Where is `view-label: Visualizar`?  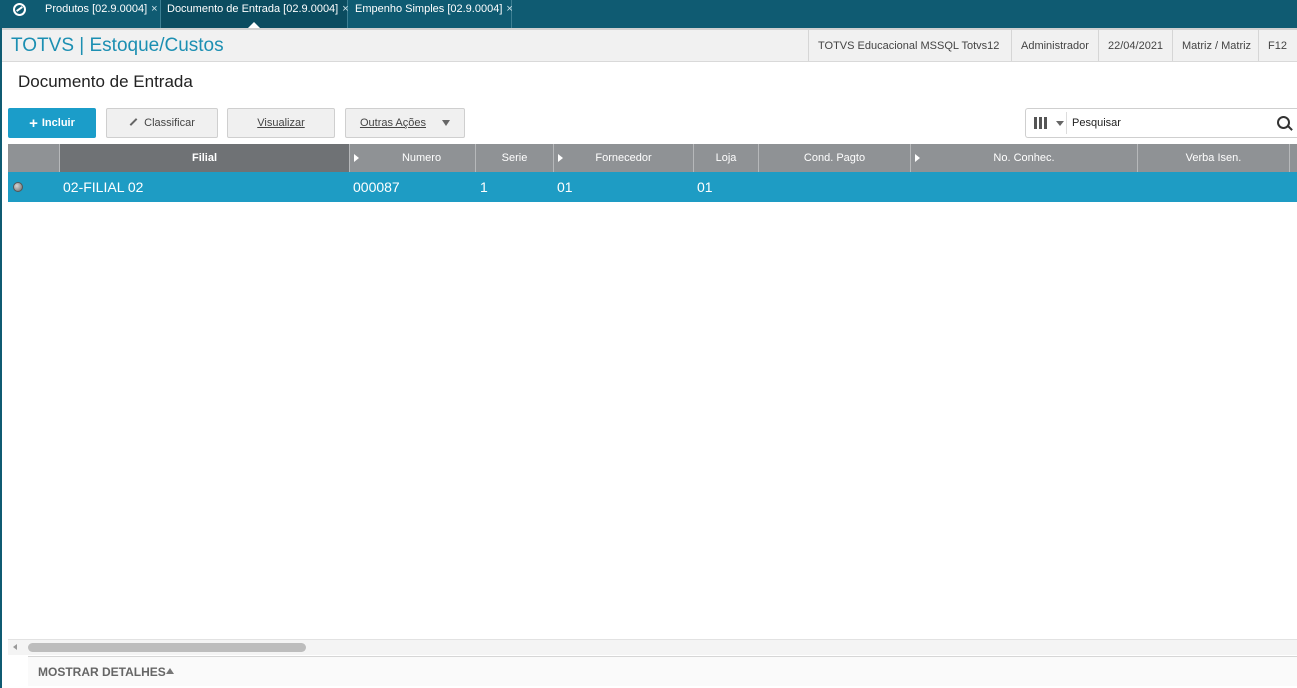 view-label: Visualizar is located at coordinates (281, 123).